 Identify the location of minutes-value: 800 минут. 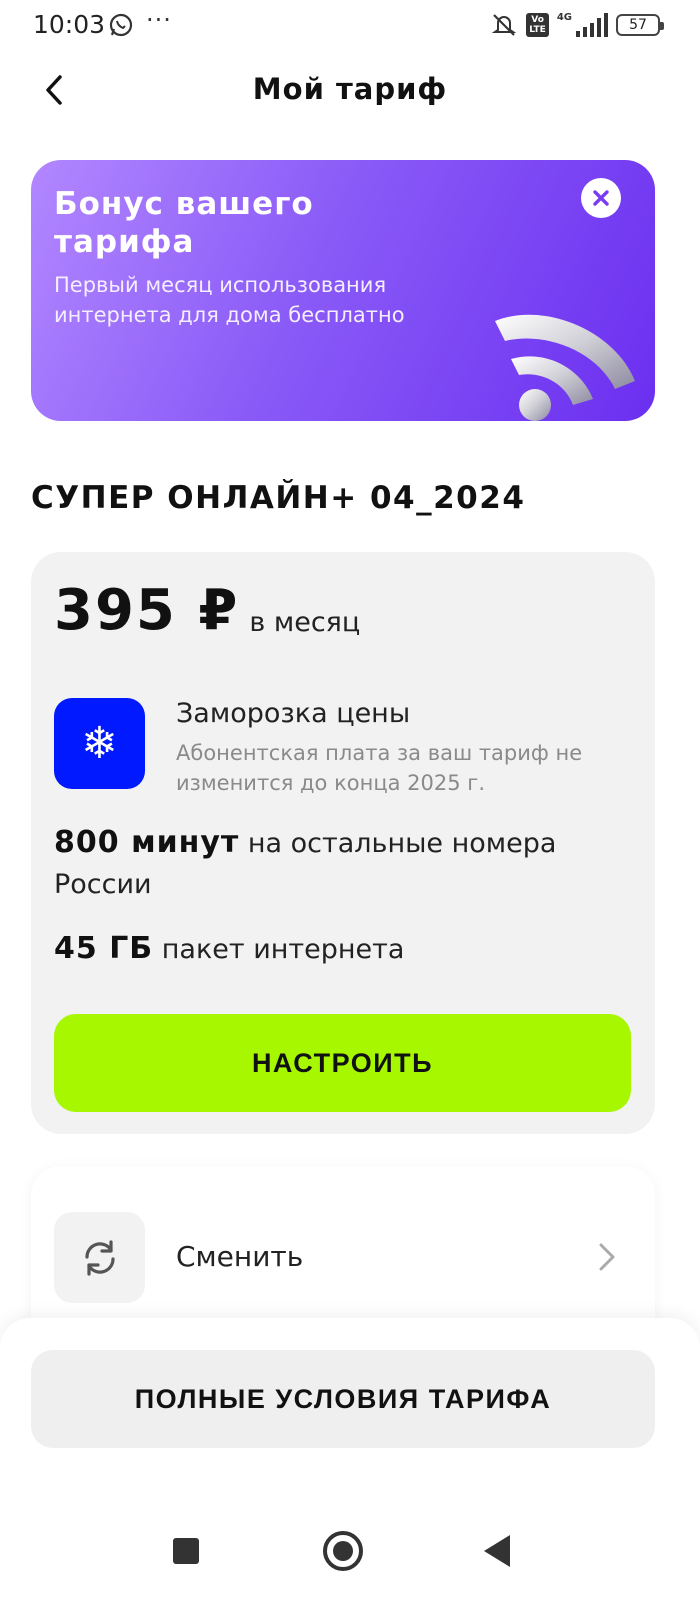
(147, 842).